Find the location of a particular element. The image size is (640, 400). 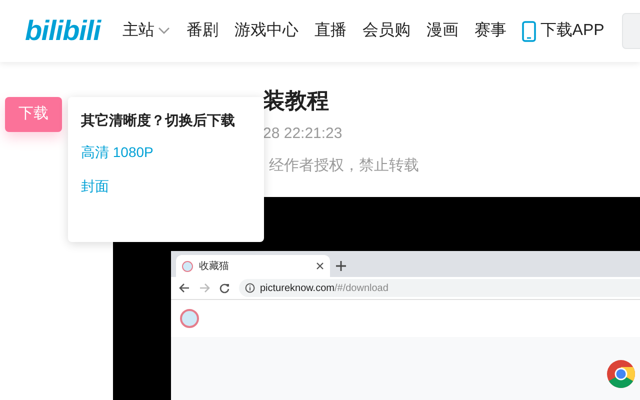

address-bar: pictureknow.com/#/download is located at coordinates (439, 288).